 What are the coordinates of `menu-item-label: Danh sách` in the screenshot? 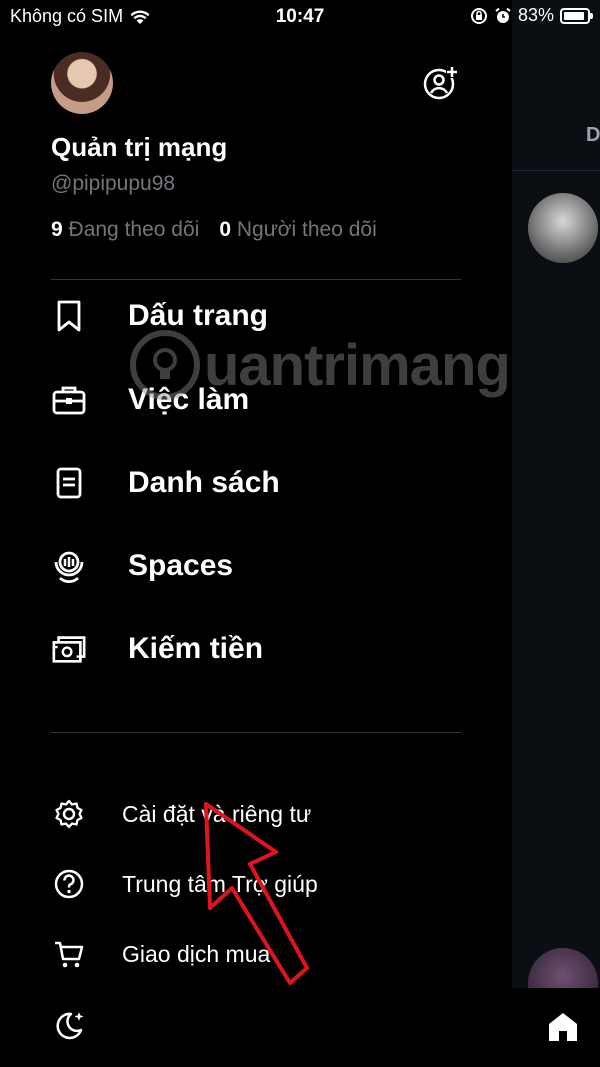 It's located at (204, 482).